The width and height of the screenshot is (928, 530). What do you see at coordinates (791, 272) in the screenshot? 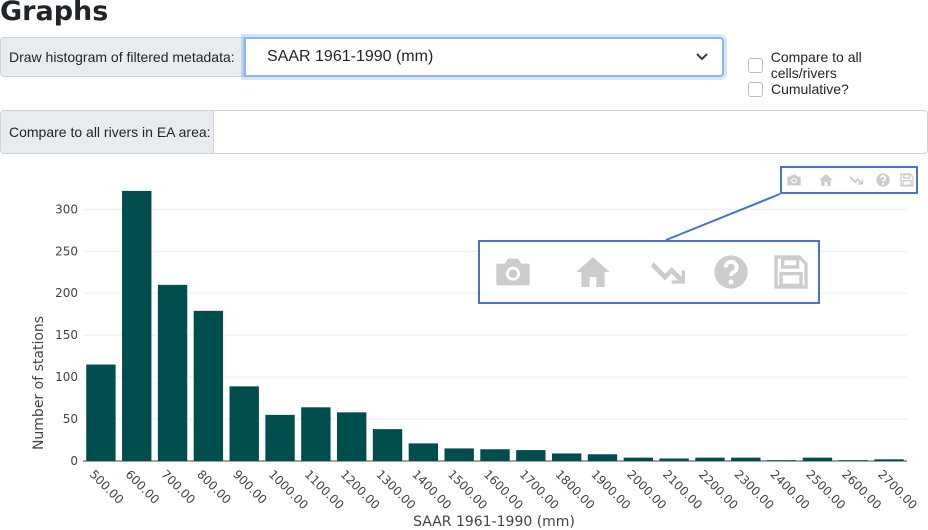
I see `save-icon` at bounding box center [791, 272].